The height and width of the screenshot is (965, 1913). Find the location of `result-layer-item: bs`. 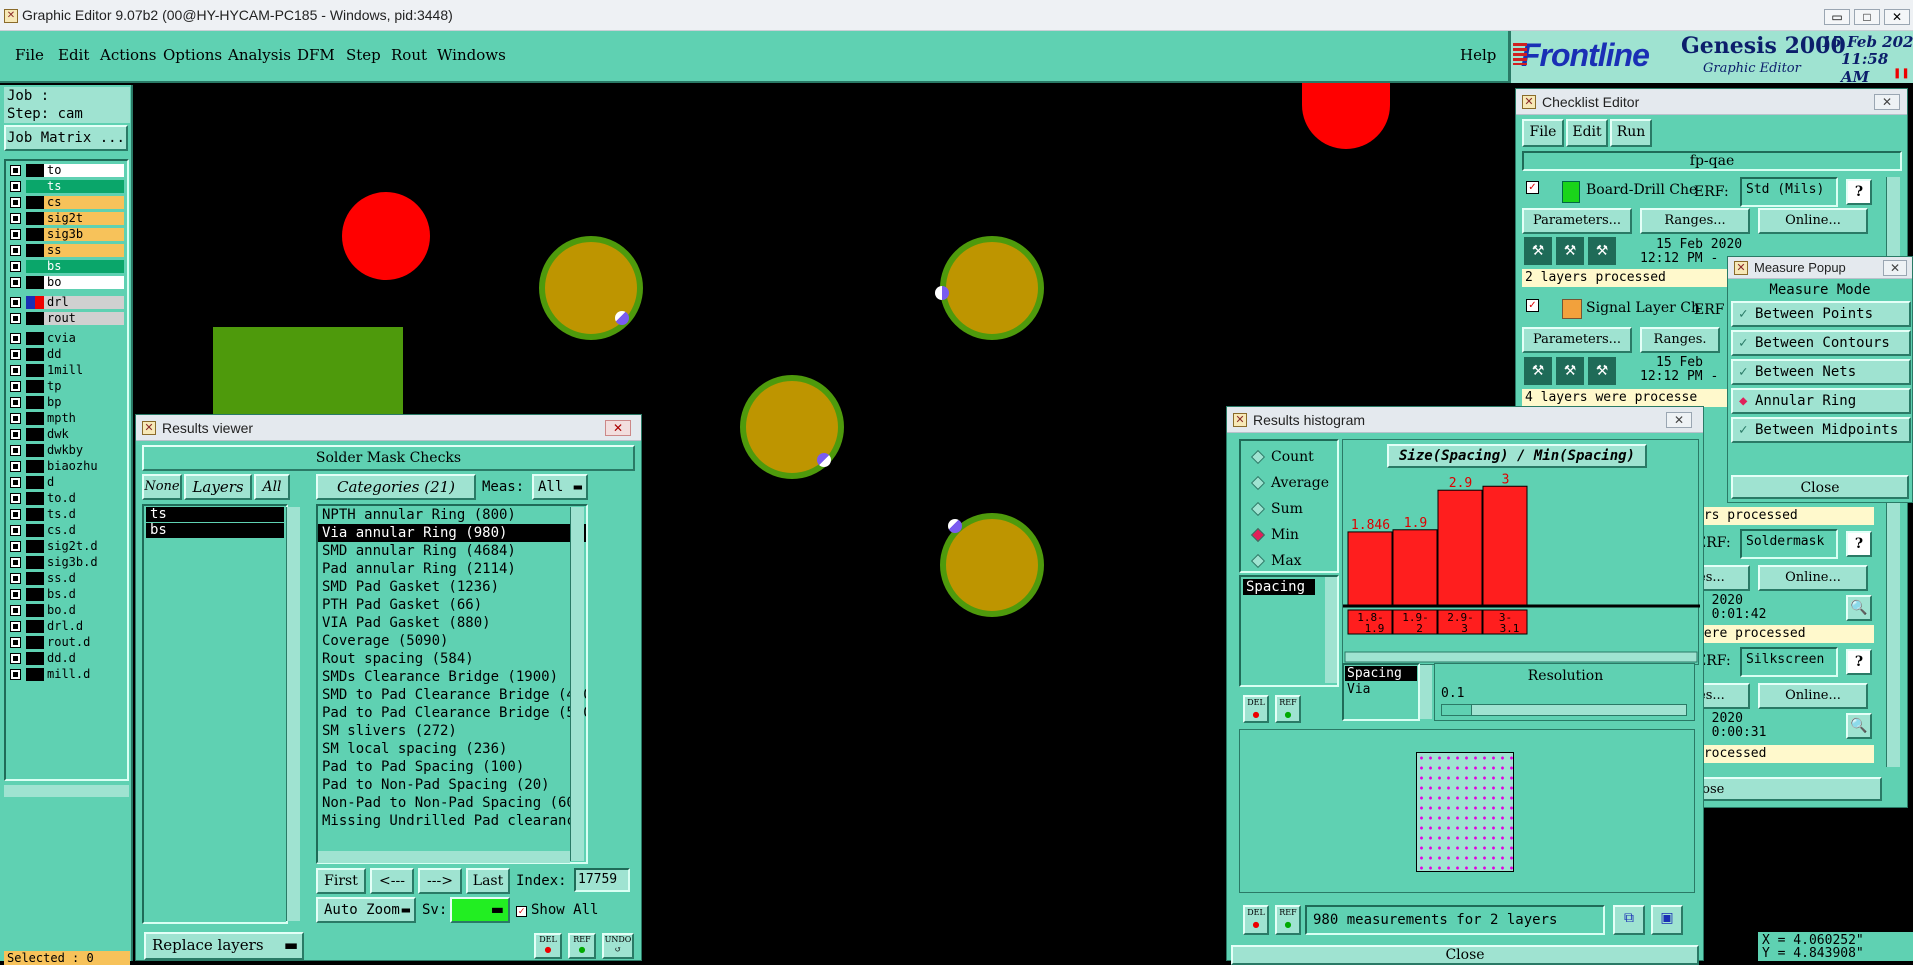

result-layer-item: bs is located at coordinates (215, 530).